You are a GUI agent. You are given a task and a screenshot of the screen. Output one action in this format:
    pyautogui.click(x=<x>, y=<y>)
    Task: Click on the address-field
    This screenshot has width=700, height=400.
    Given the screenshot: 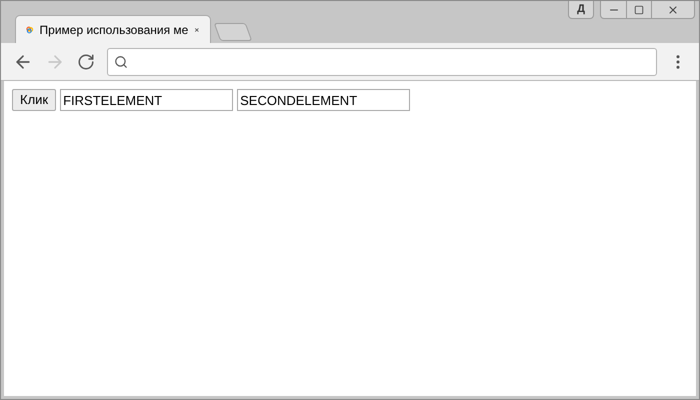 What is the action you would take?
    pyautogui.click(x=382, y=62)
    